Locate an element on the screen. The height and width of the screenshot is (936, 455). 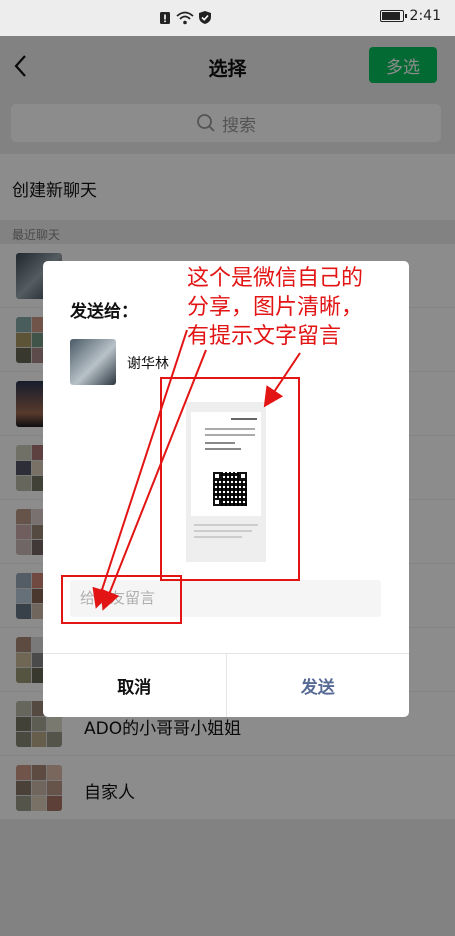
recipient-avatar is located at coordinates (93, 362).